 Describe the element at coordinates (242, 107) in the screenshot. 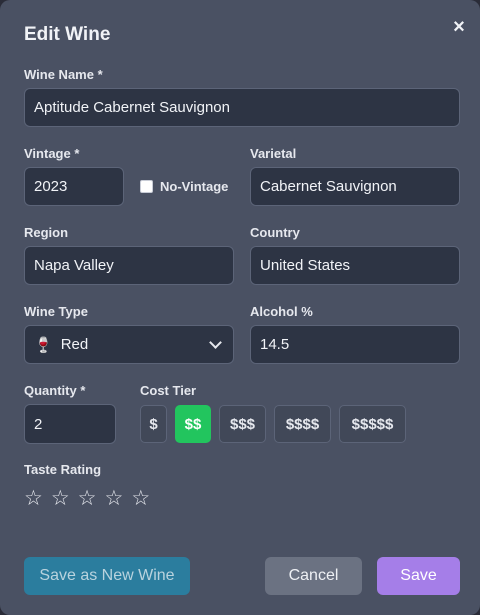

I see `wine-name-input: Aptitude Cabernet Sauvignon` at that location.